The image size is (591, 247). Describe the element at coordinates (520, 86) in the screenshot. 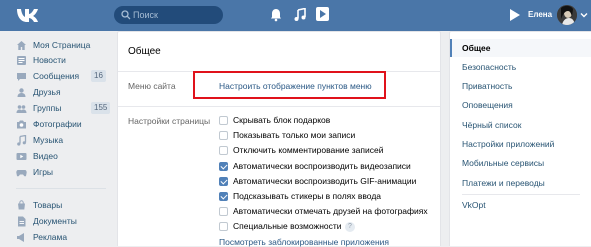

I see `menu-item-privacy: Приватность` at that location.